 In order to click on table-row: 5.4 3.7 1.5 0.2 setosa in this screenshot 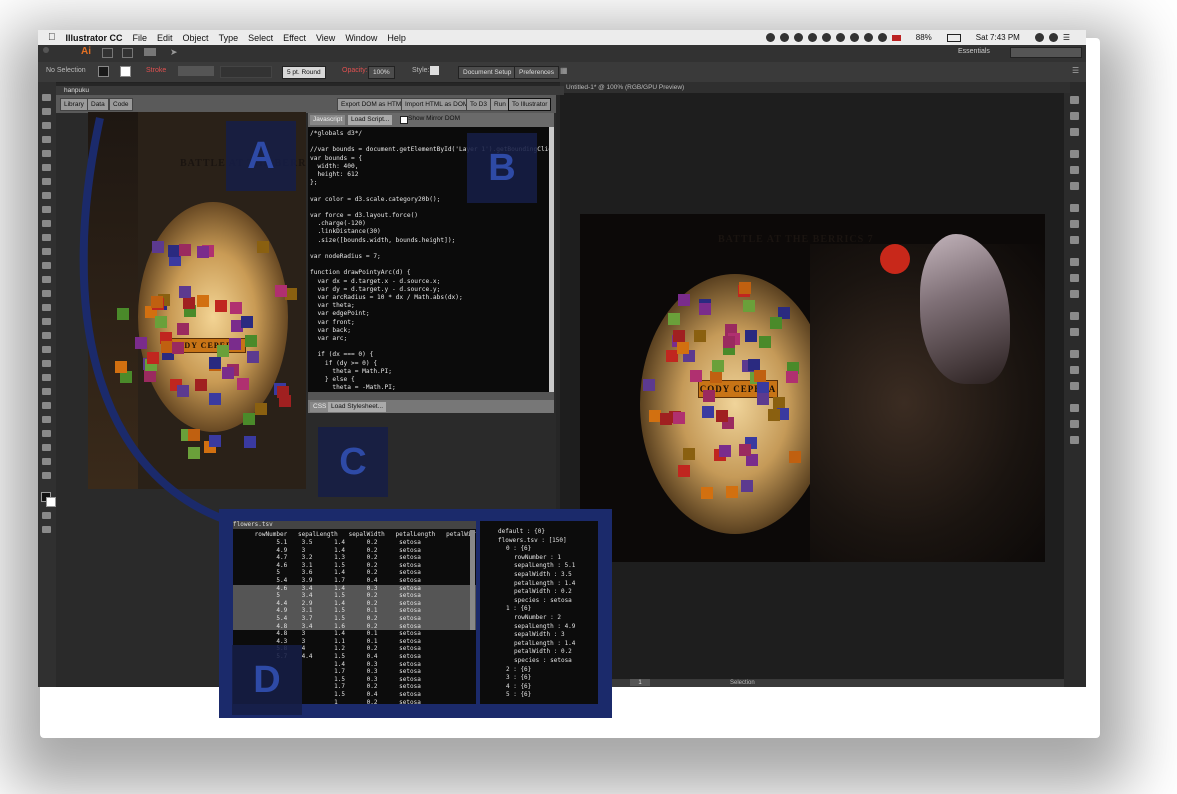, I will do `click(354, 619)`.